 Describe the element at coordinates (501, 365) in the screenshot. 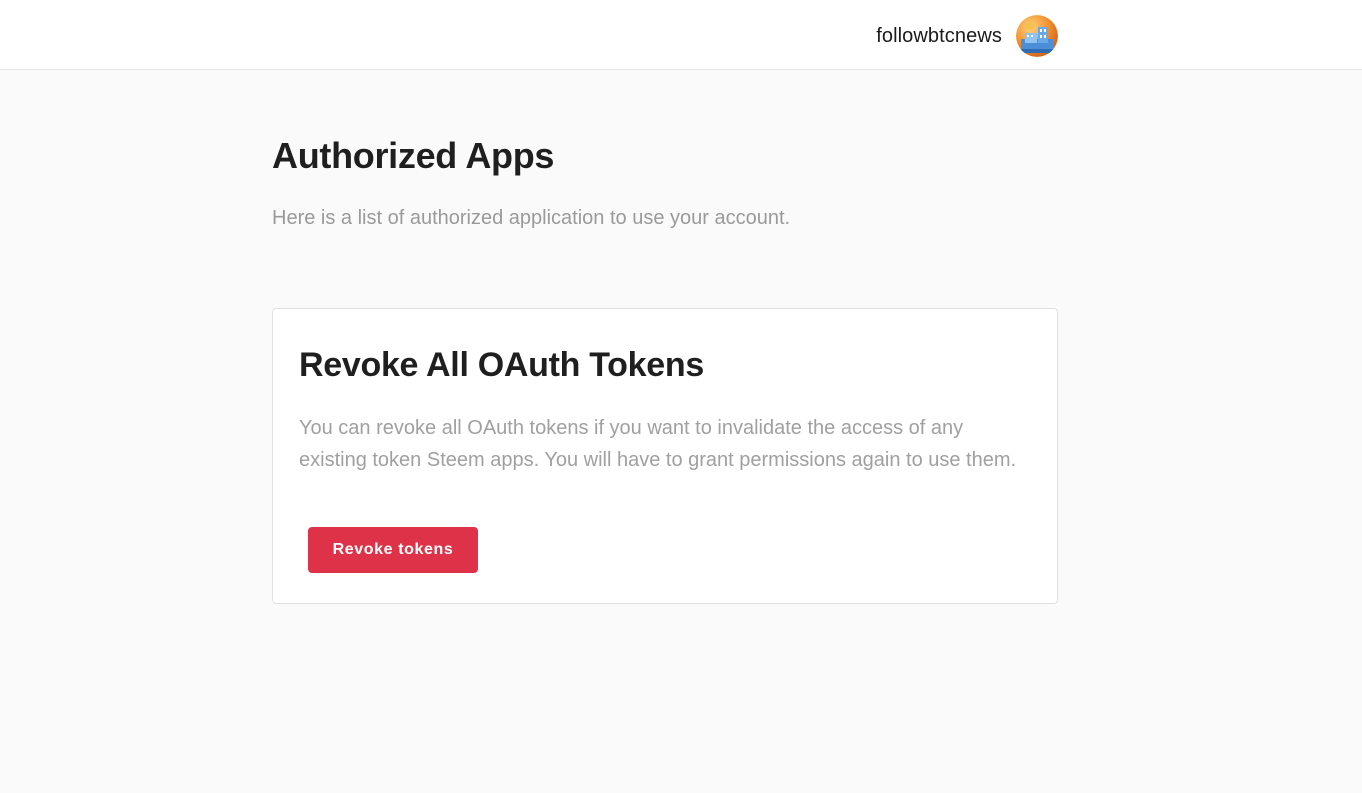

I see `card-title: Revoke All OAuth Tokens` at that location.